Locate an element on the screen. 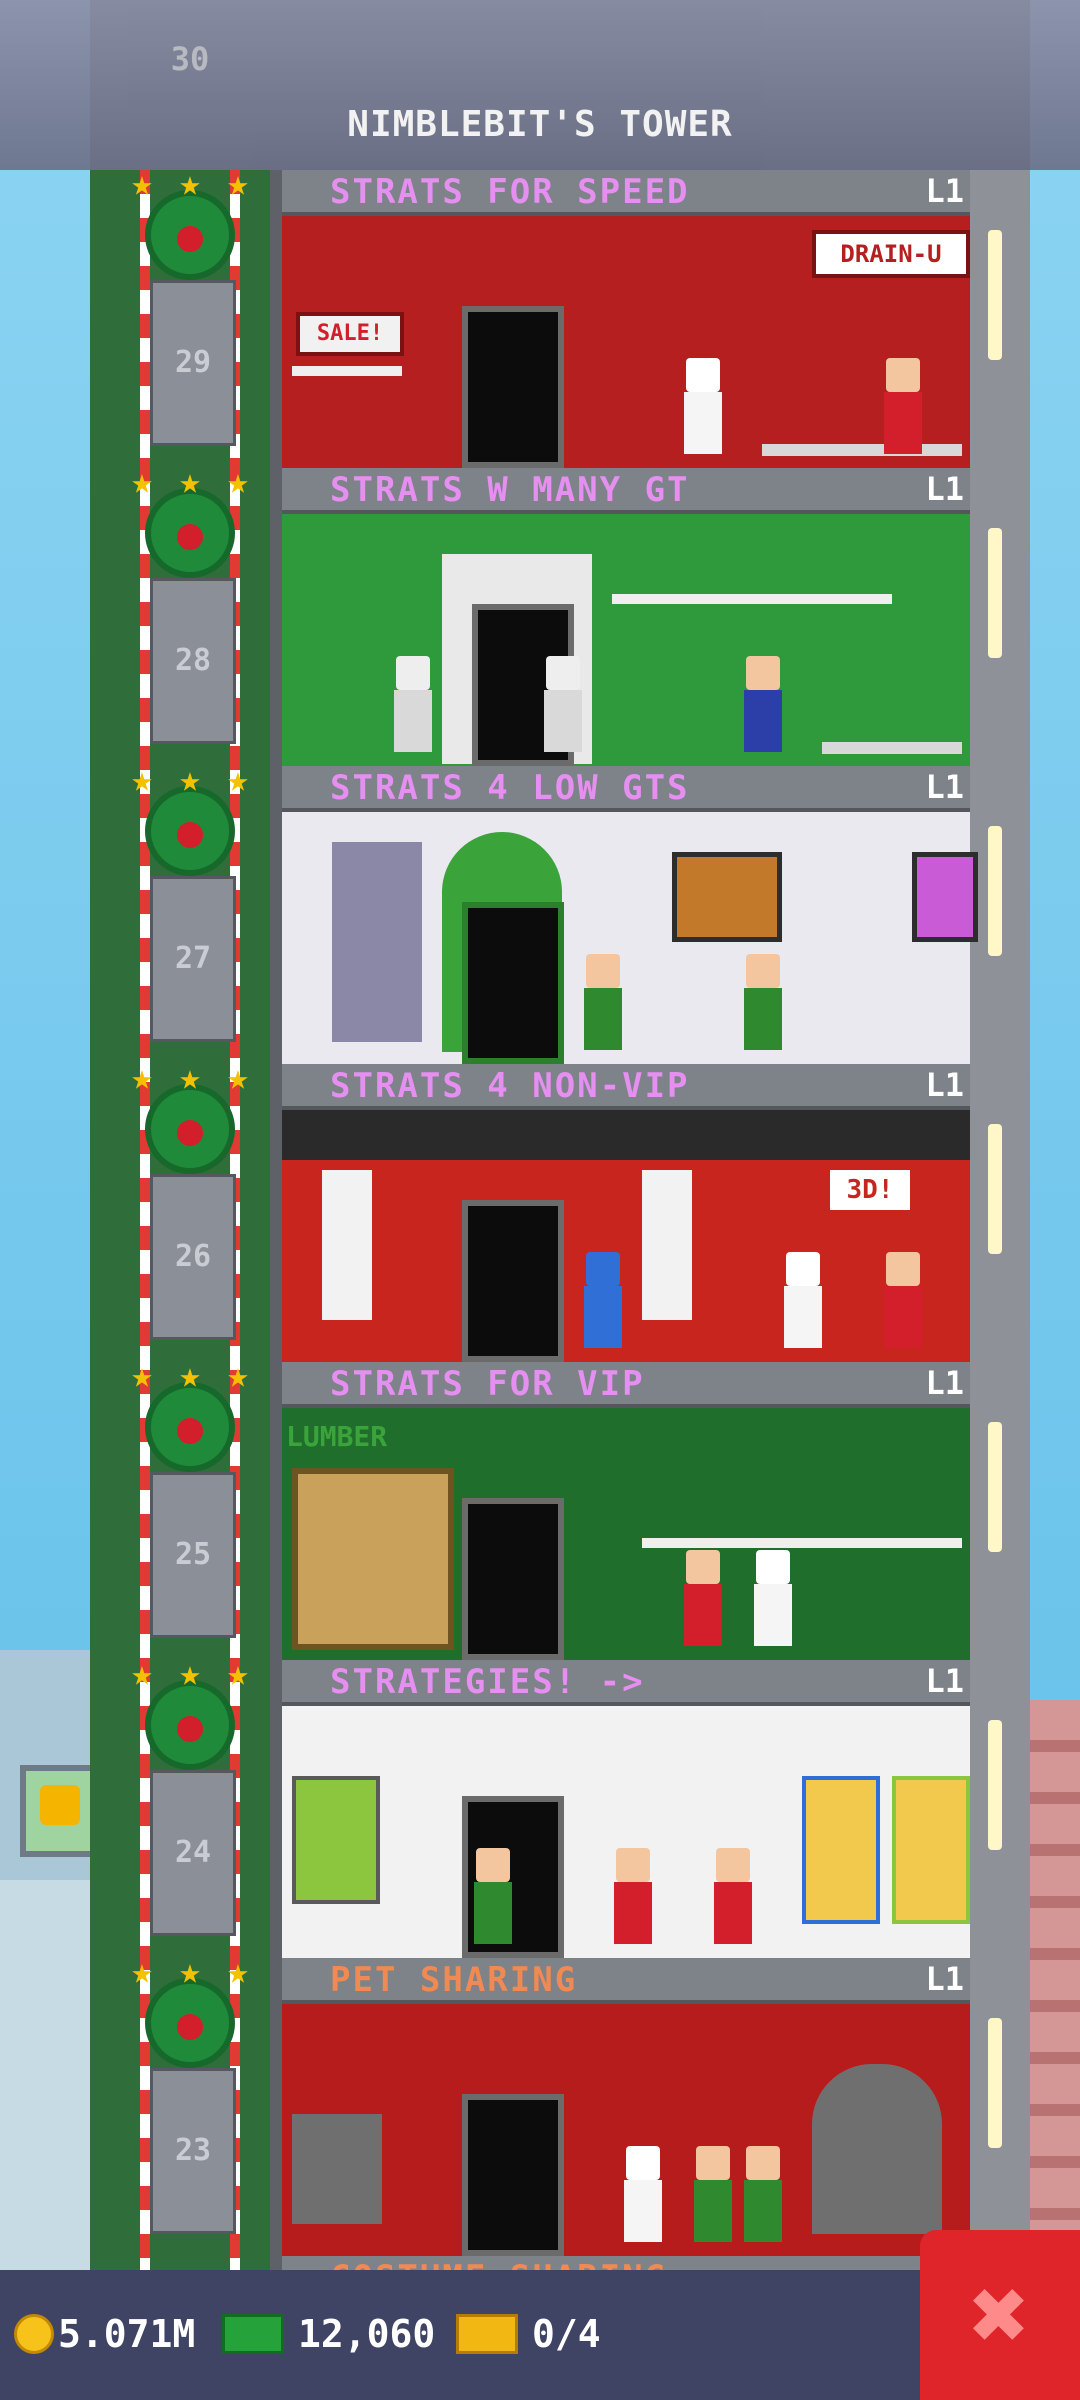  elevator-car-24: 24 is located at coordinates (193, 1853).